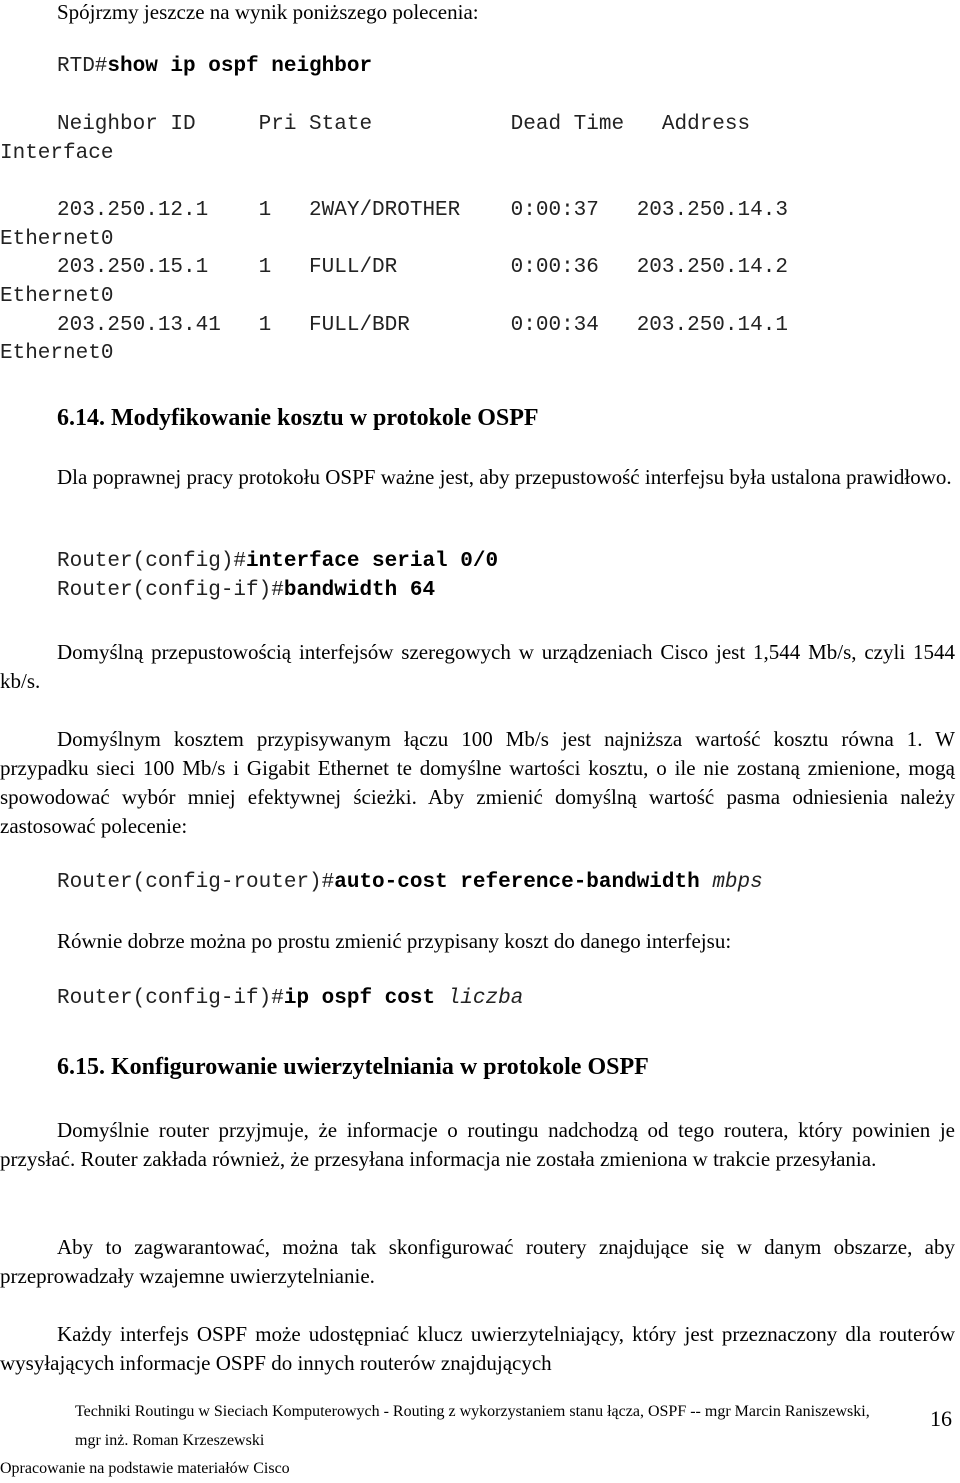 This screenshot has height=1483, width=960. Describe the element at coordinates (82, 66) in the screenshot. I see `prompt: RTD#` at that location.